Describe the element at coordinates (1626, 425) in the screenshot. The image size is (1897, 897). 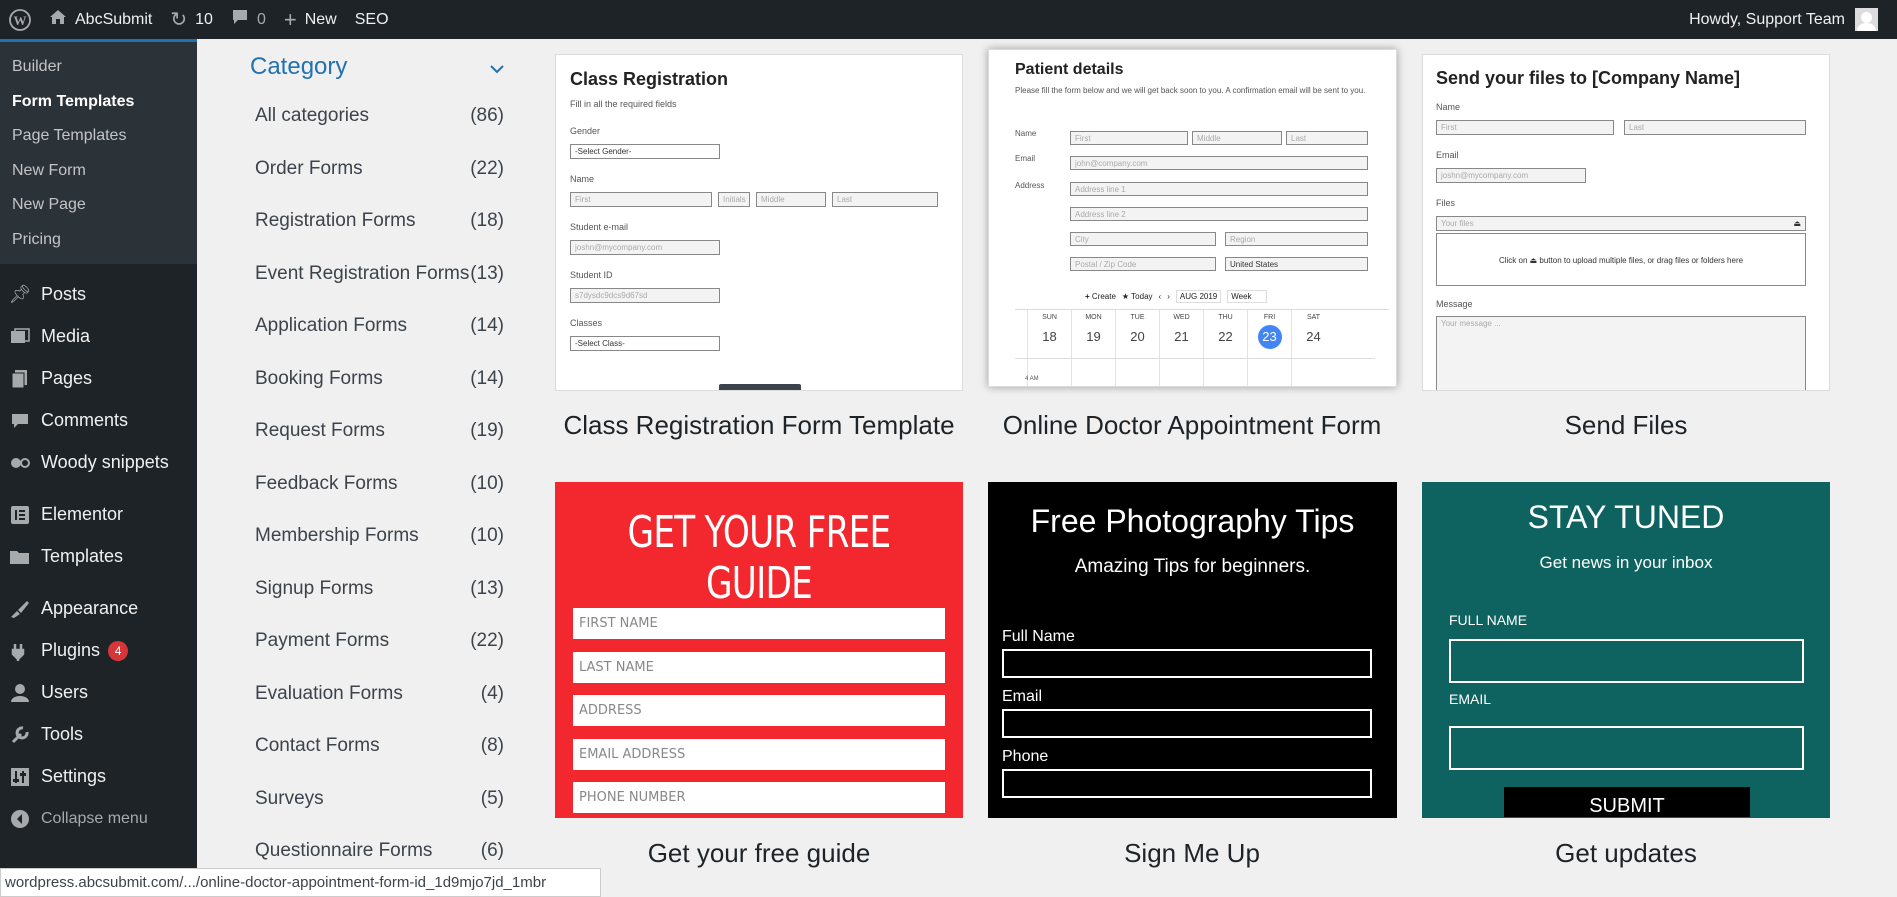
I see `template-title: Send Files` at that location.